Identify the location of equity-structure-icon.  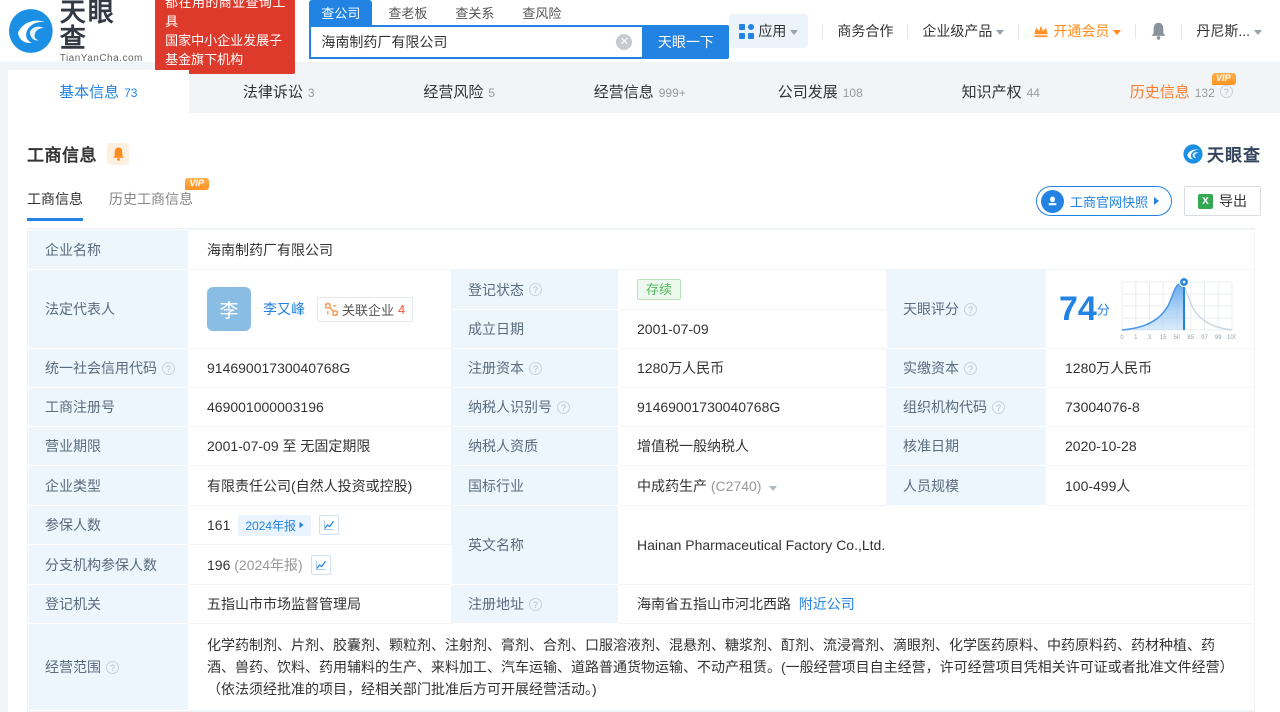
(331, 309).